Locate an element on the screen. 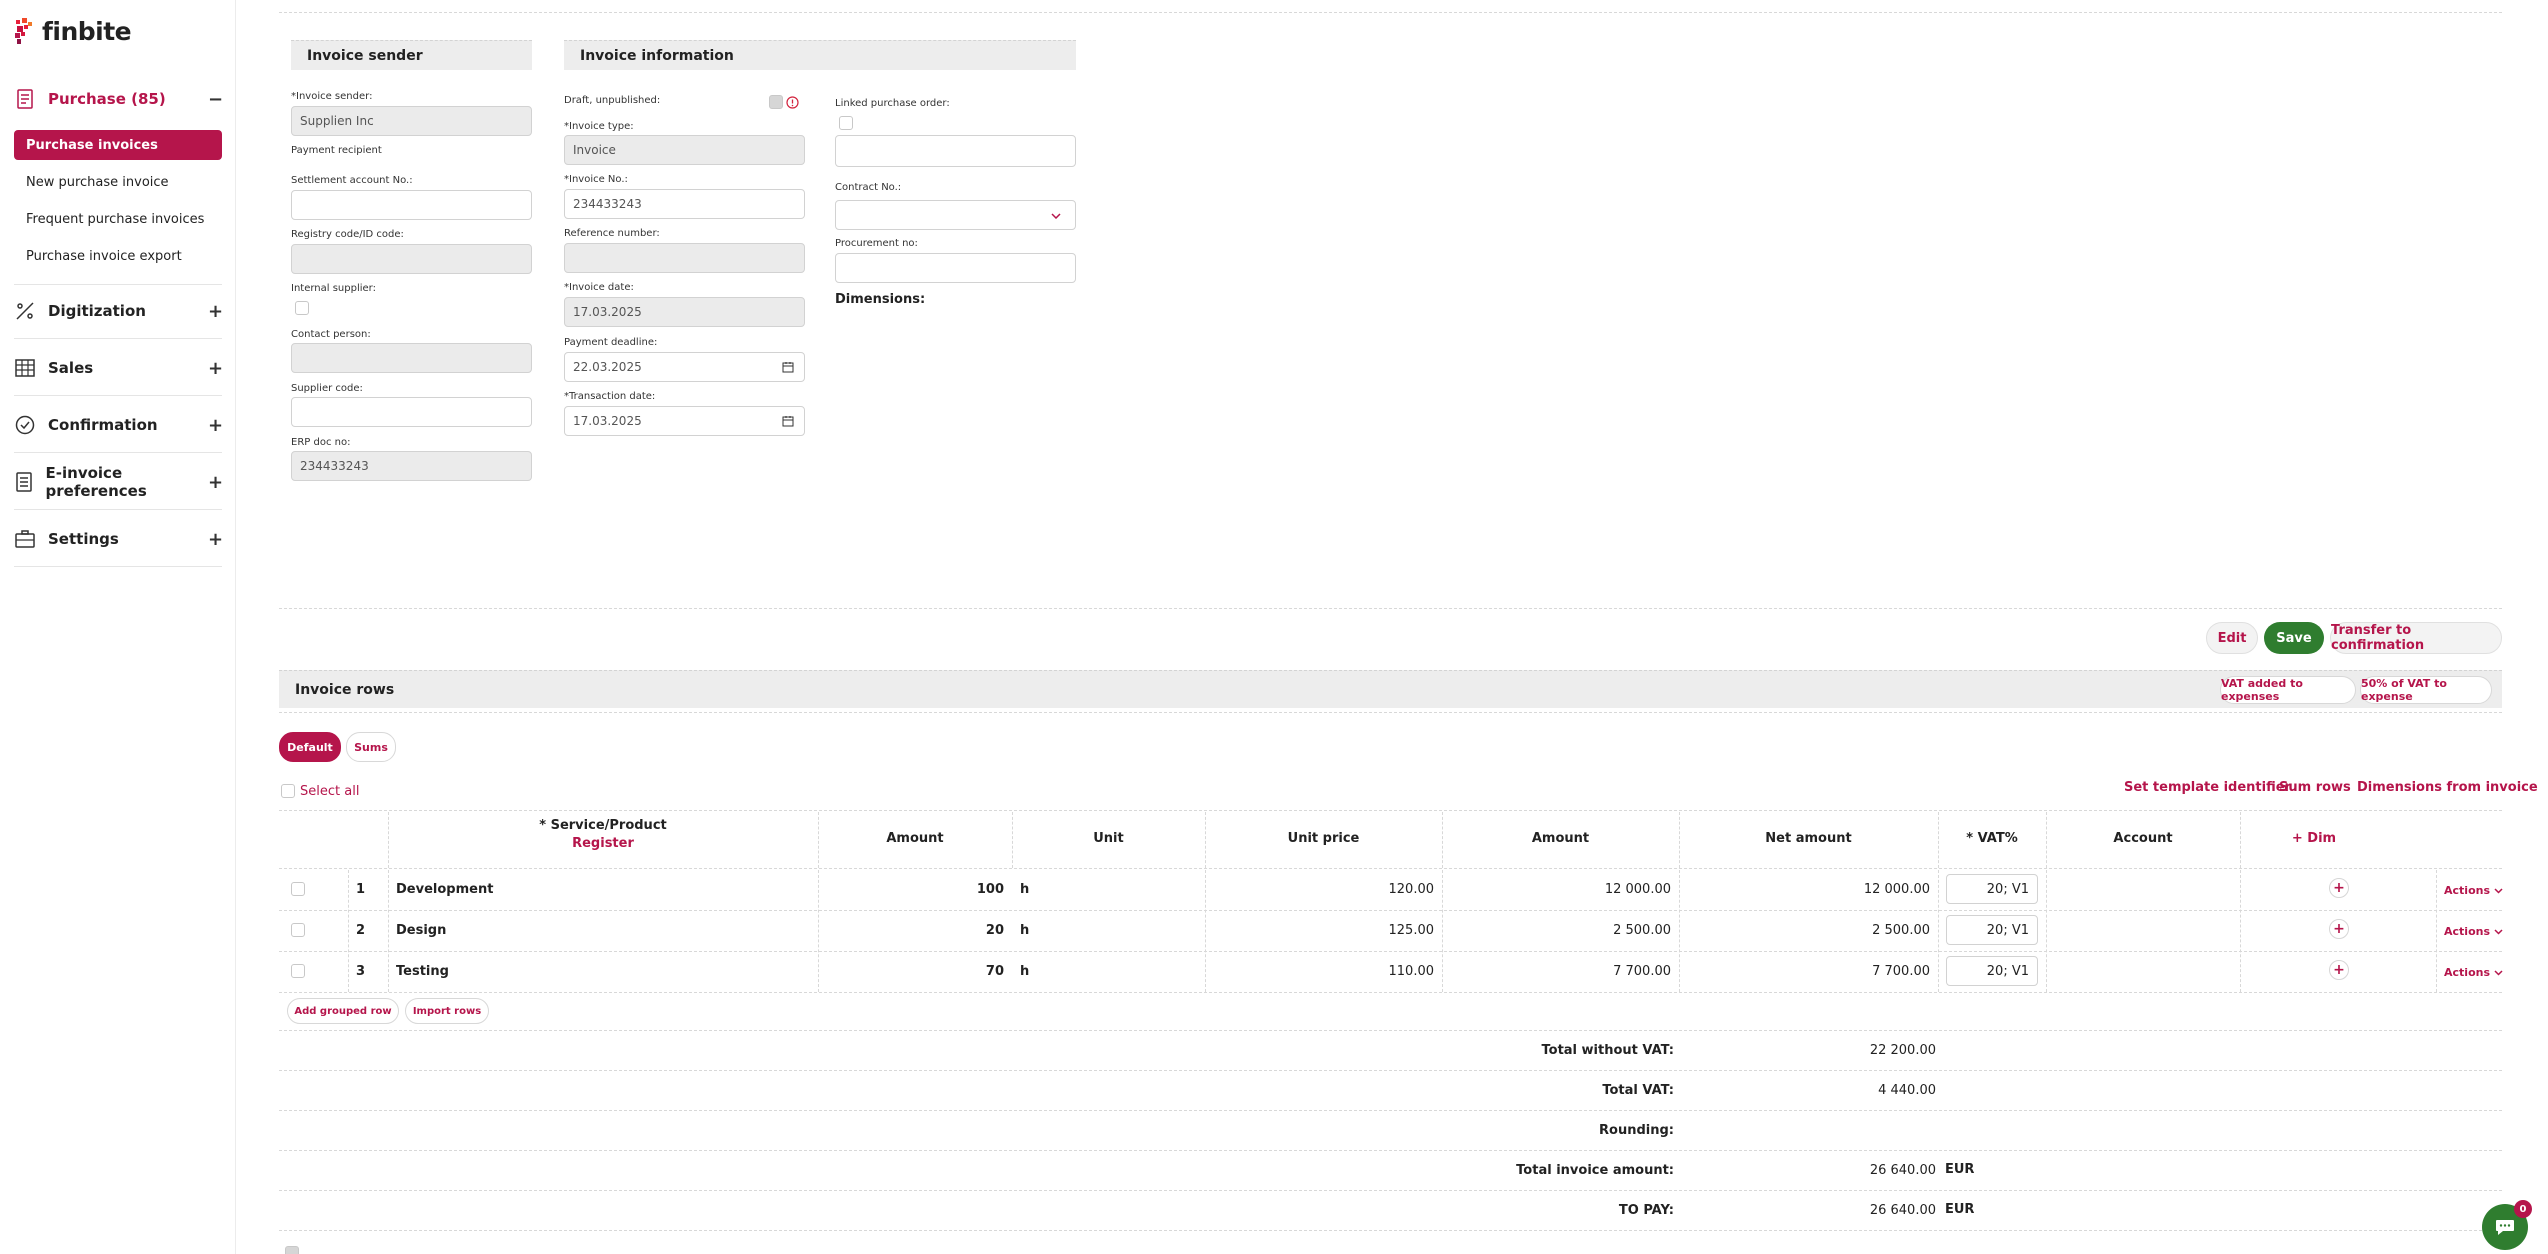 Image resolution: width=2548 pixels, height=1254 pixels. nav-digitization: Digitization + is located at coordinates (118, 311).